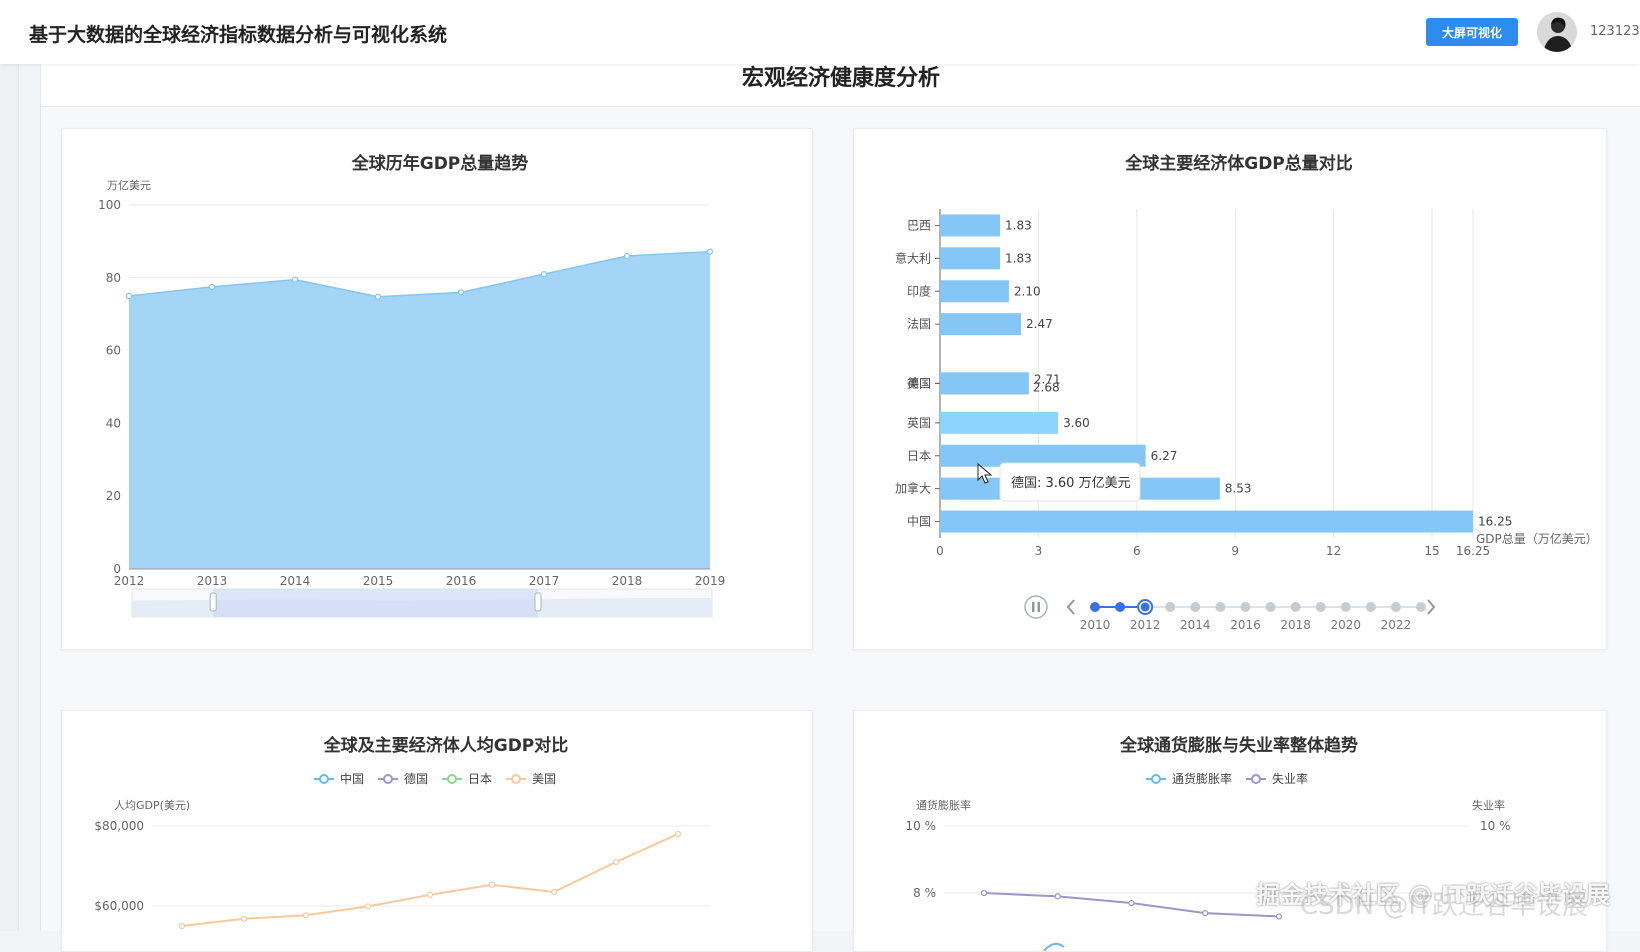 This screenshot has width=1640, height=952. What do you see at coordinates (1235, 551) in the screenshot?
I see `x-tick-label: 9` at bounding box center [1235, 551].